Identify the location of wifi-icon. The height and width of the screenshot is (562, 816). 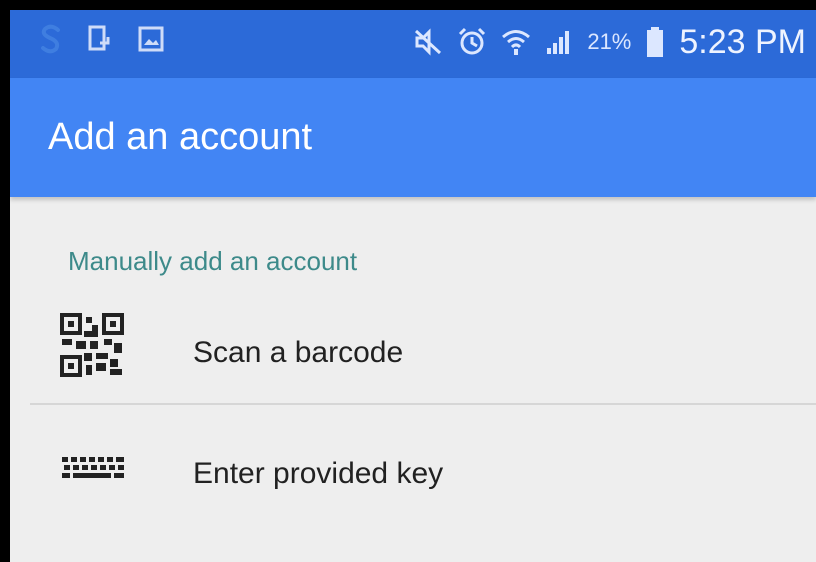
(516, 42).